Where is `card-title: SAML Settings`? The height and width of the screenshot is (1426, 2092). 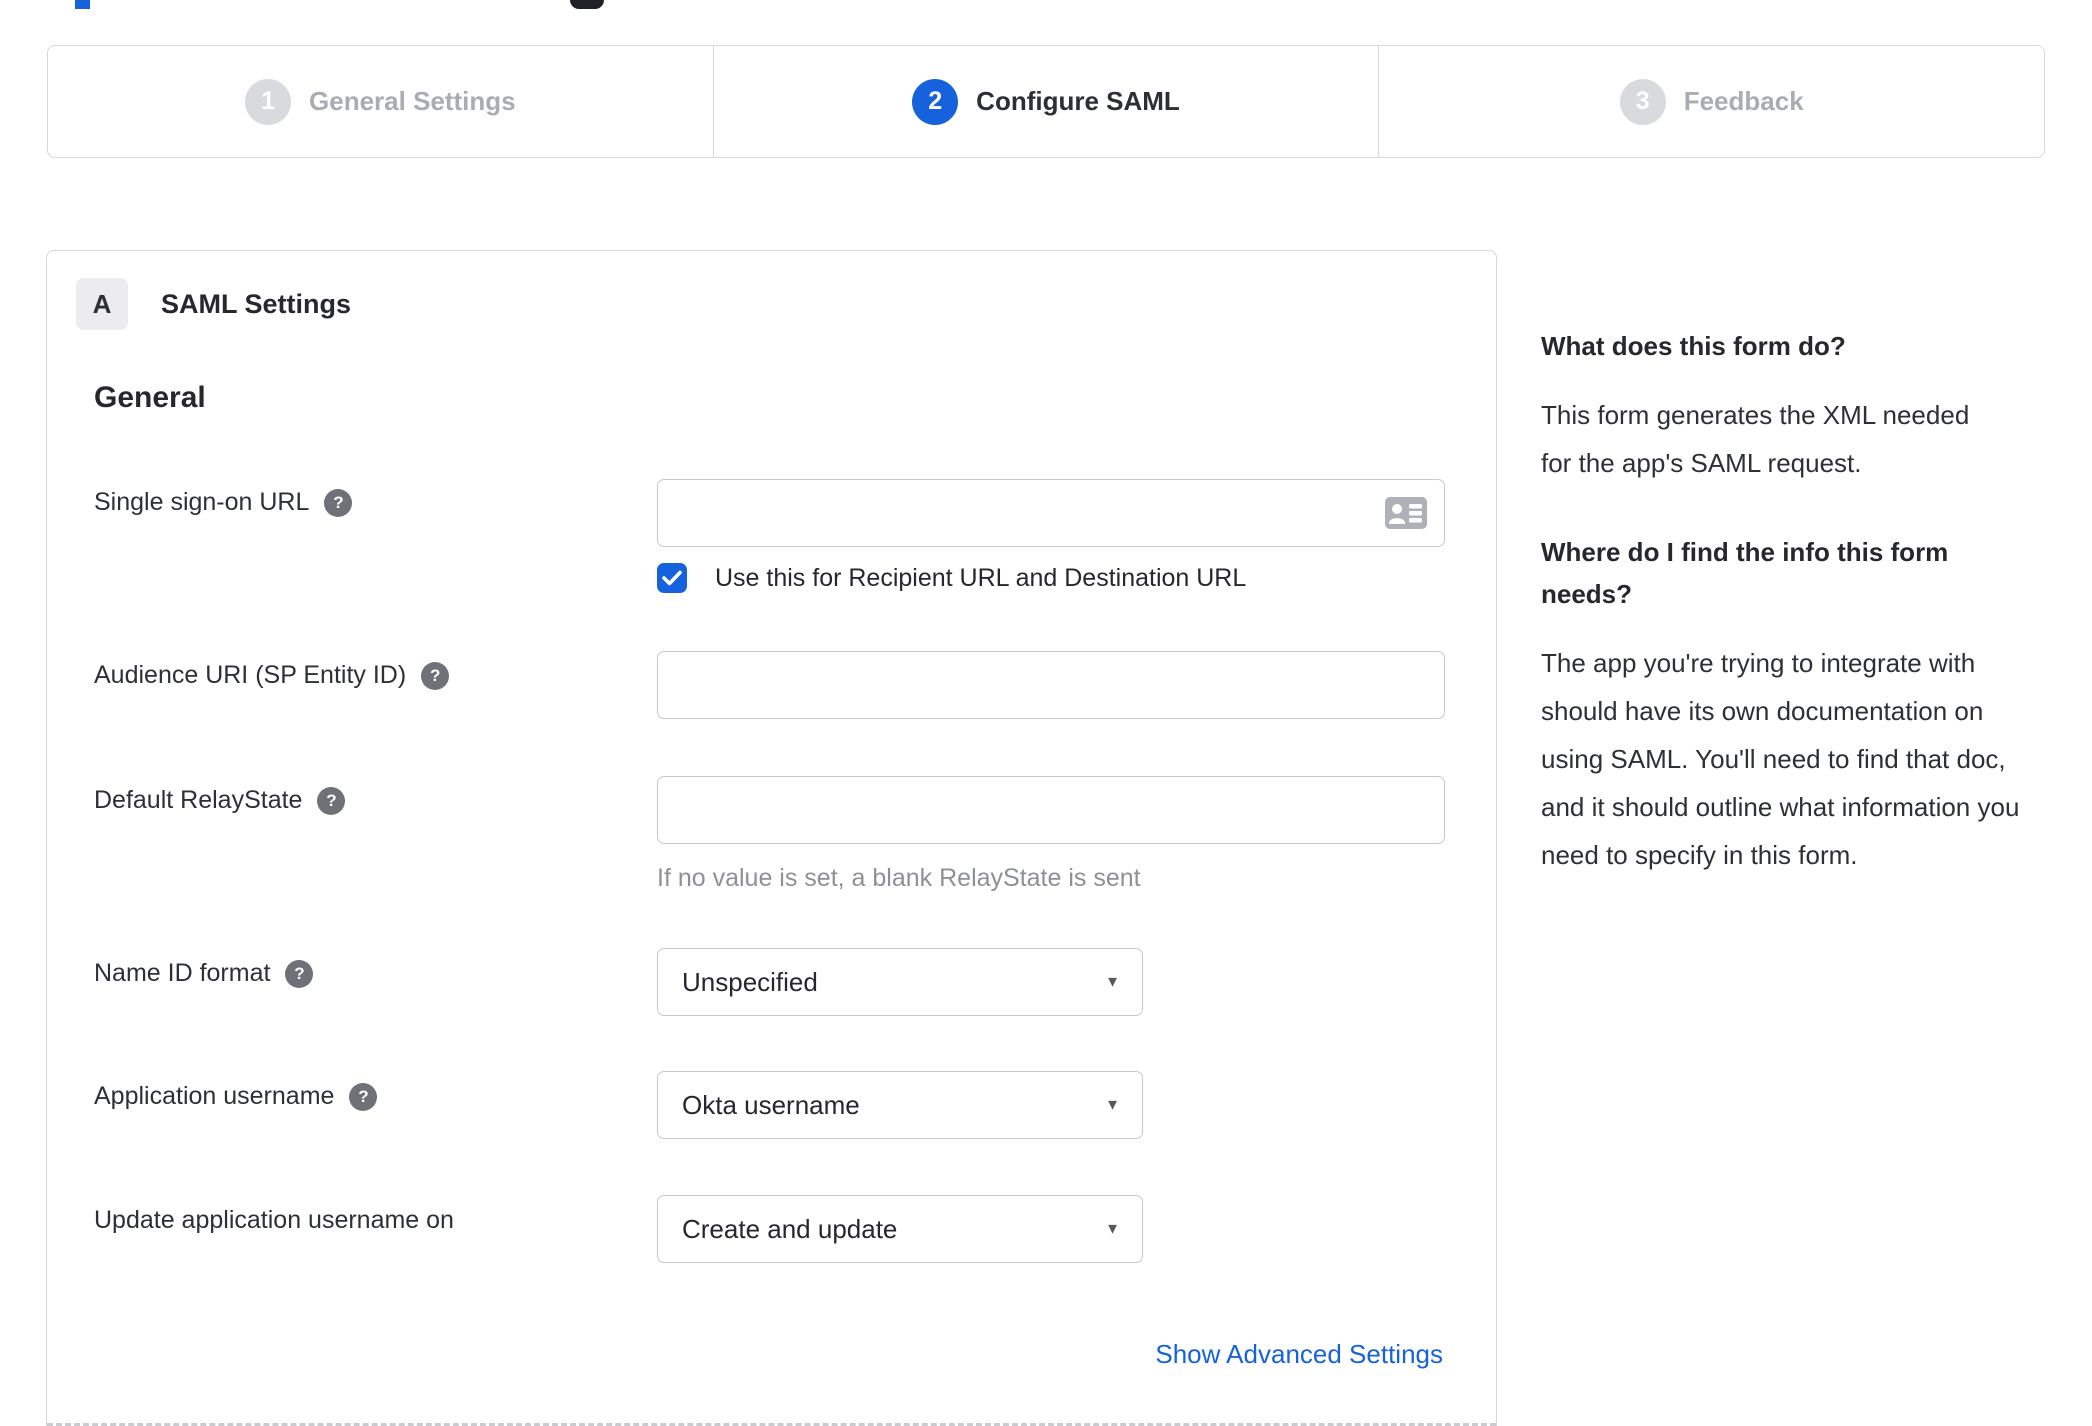 card-title: SAML Settings is located at coordinates (256, 304).